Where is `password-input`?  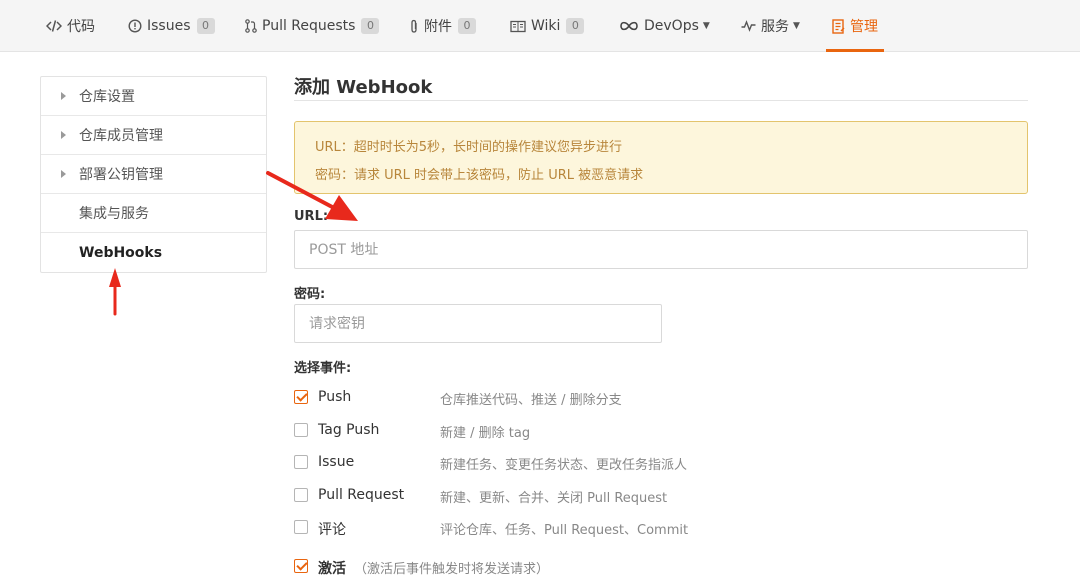
password-input is located at coordinates (478, 323).